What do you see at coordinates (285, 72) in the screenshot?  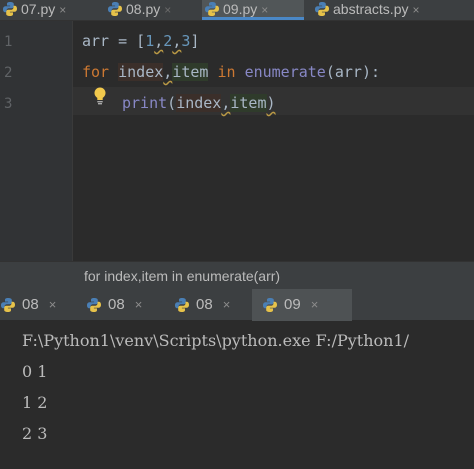 I see `code-builtin: enumerate` at bounding box center [285, 72].